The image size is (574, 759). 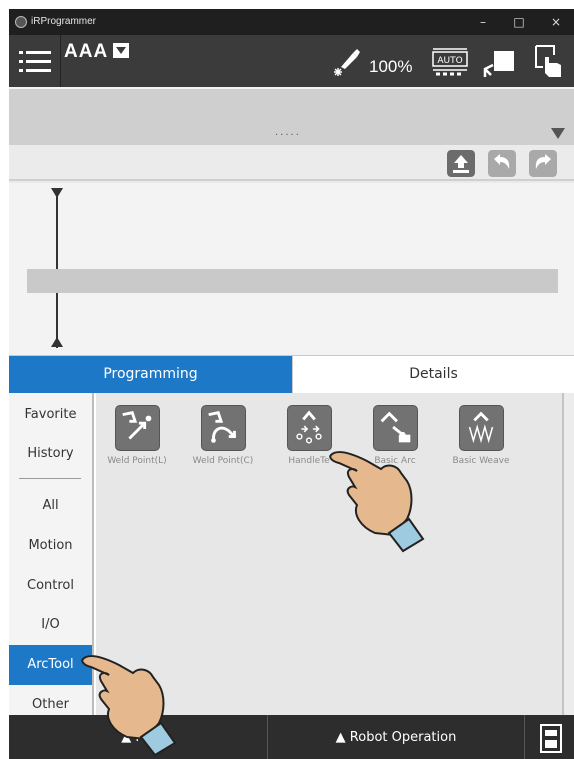 What do you see at coordinates (35, 61) in the screenshot?
I see `hamburger-menu-button` at bounding box center [35, 61].